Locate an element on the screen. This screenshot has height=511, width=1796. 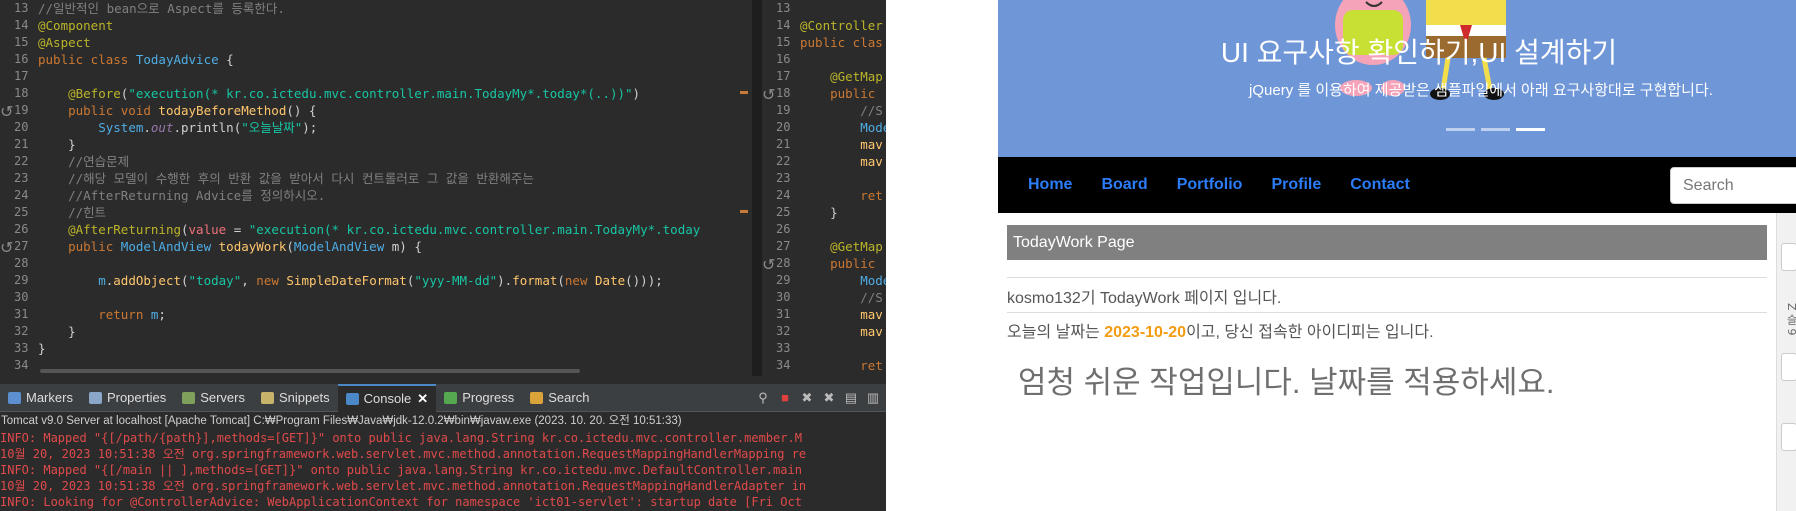
nav-contact: Contact is located at coordinates (1380, 185).